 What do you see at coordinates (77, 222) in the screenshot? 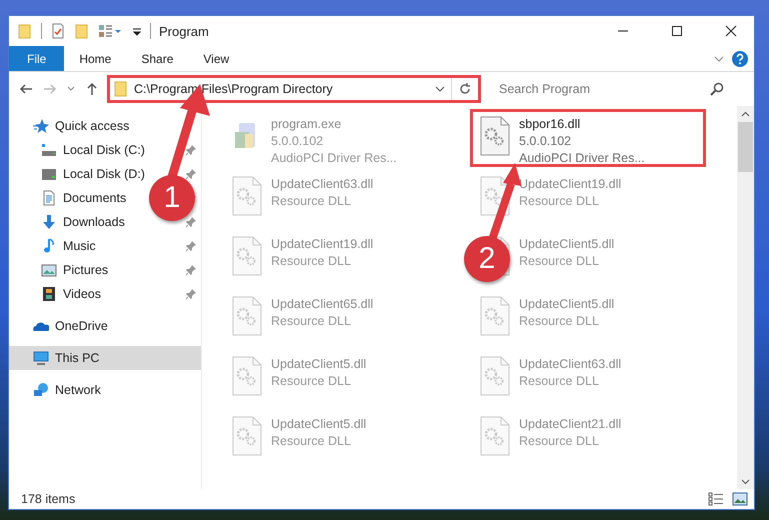
I see `nav-item: Downloads` at bounding box center [77, 222].